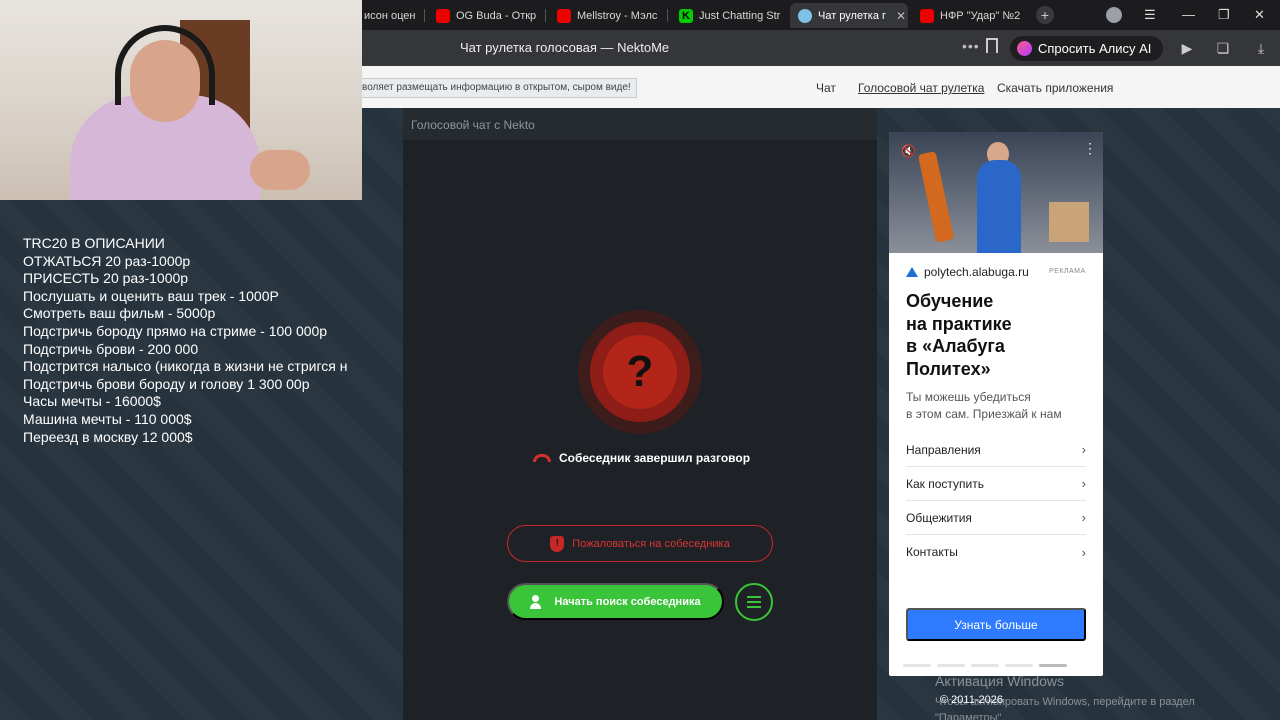 The image size is (1280, 720). I want to click on ad-link-label: Общежития, so click(939, 517).